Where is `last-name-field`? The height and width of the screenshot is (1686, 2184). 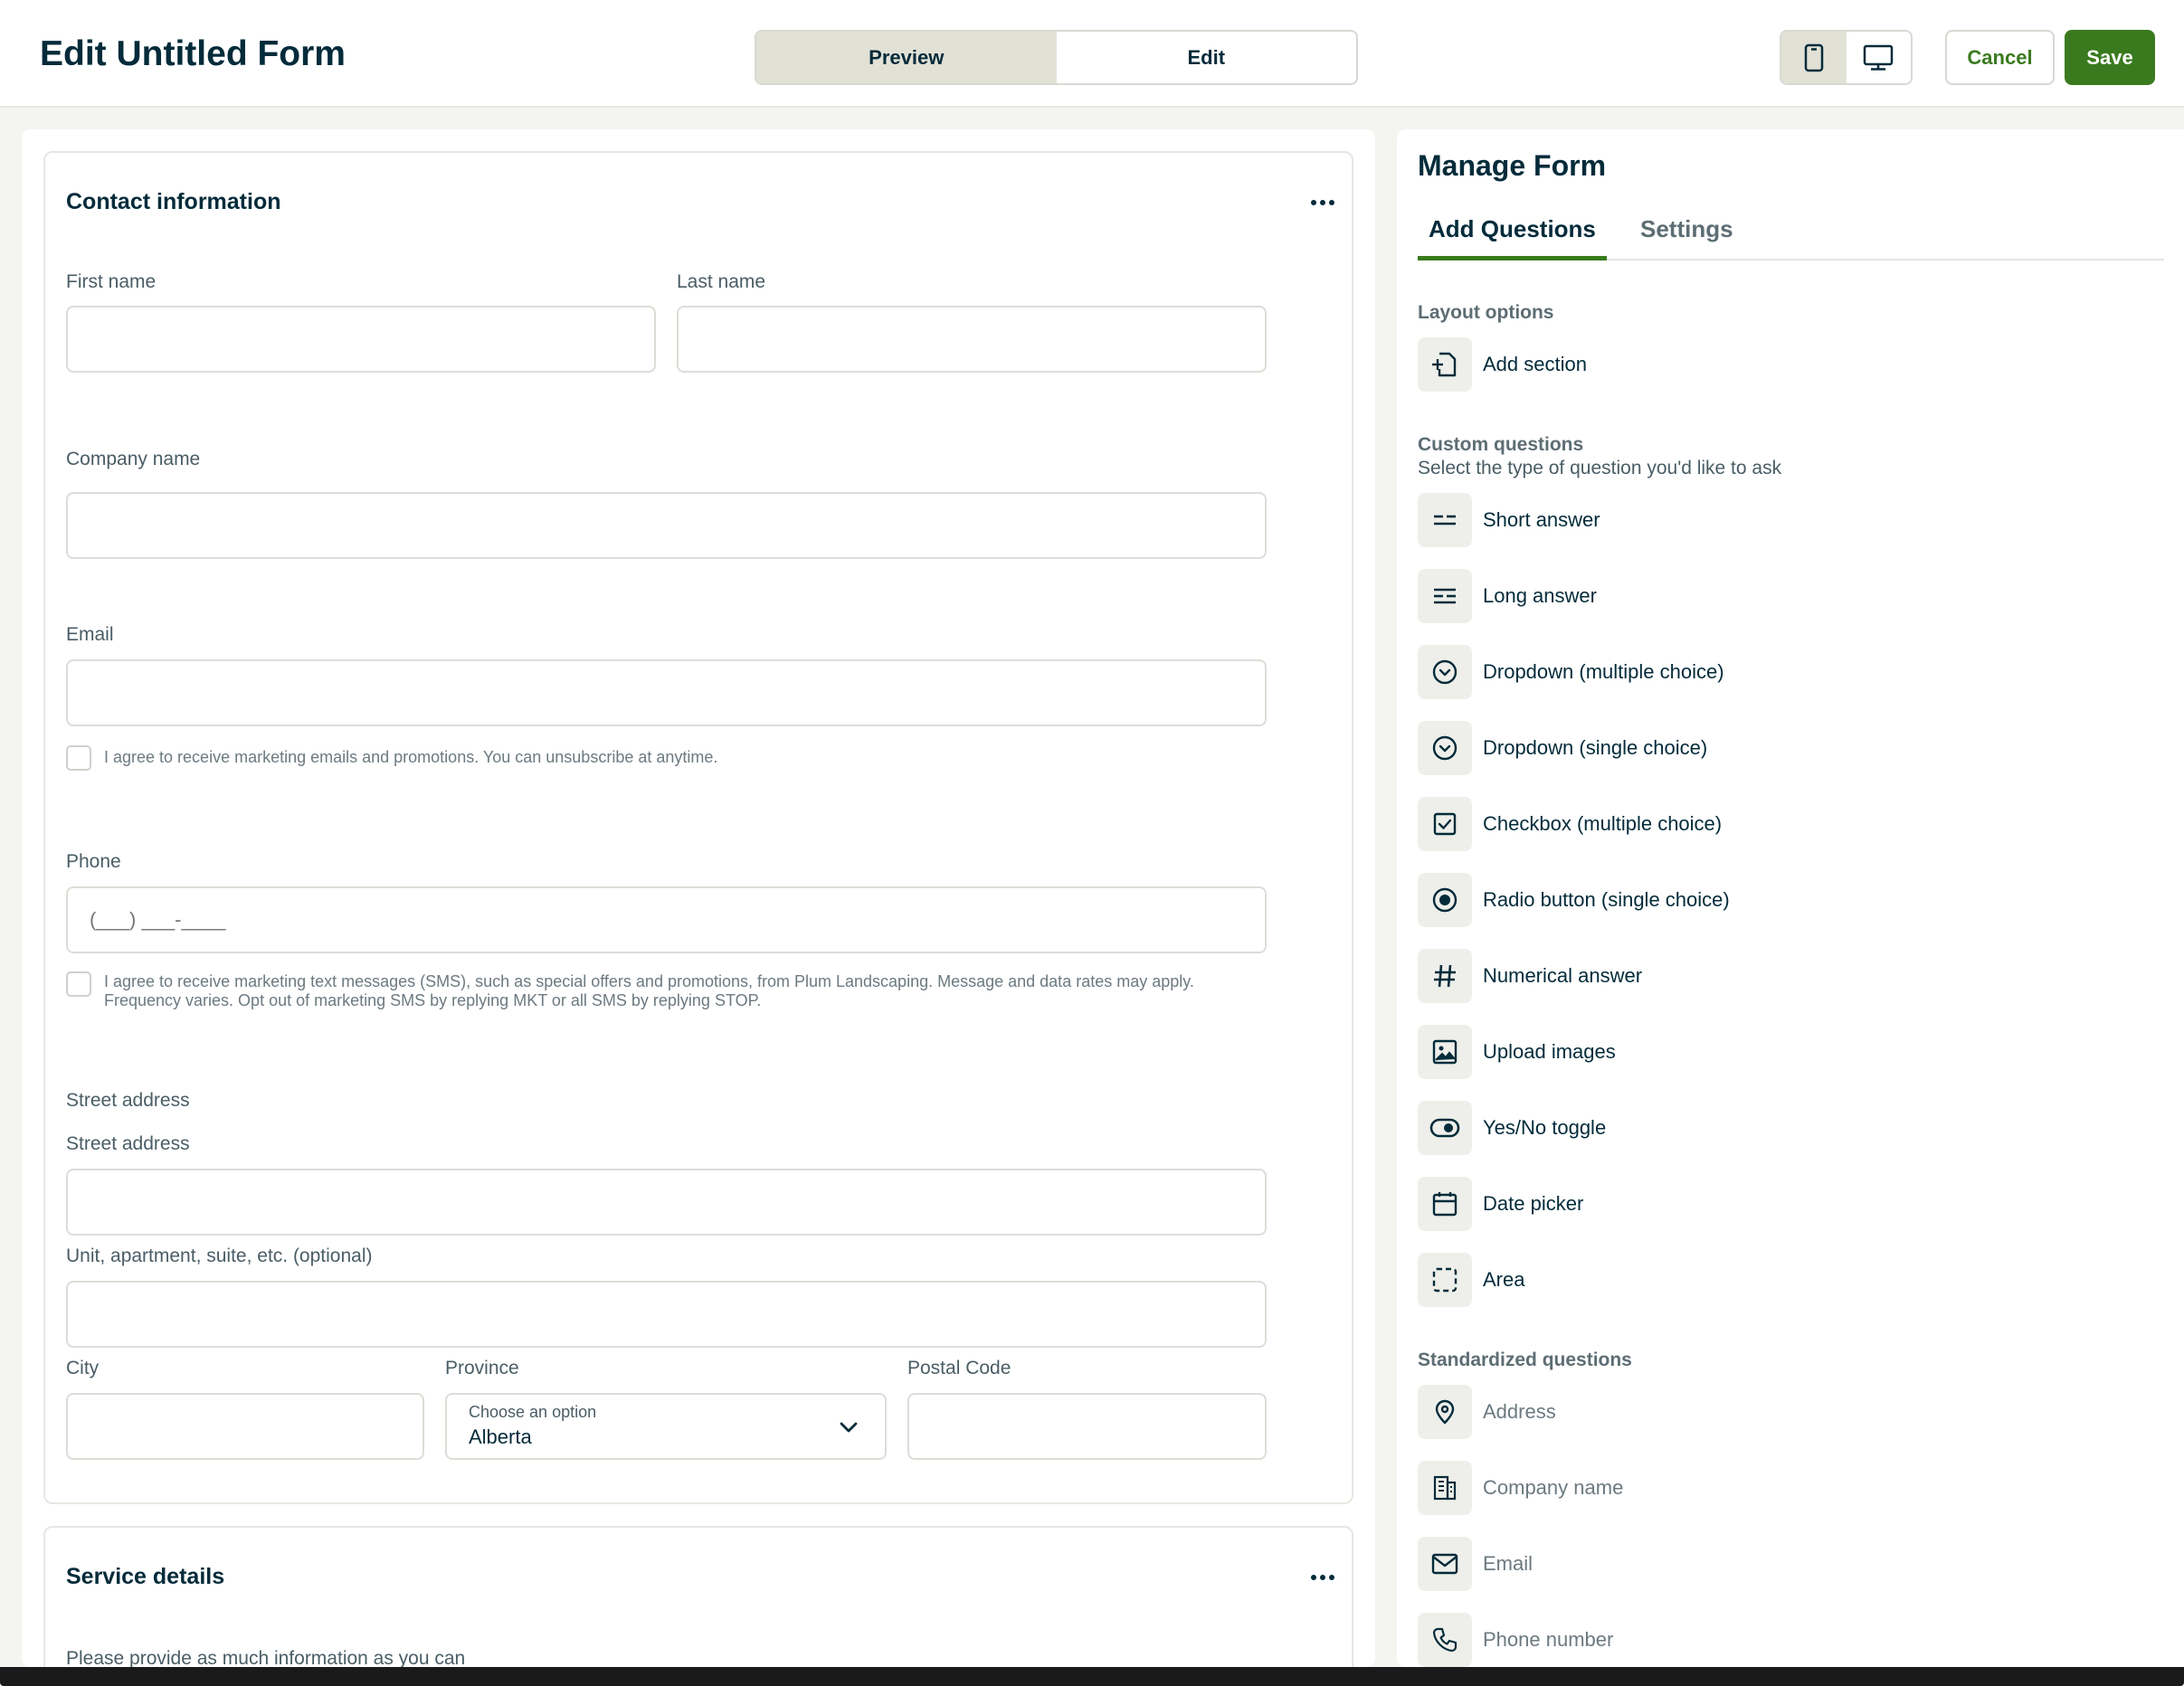
last-name-field is located at coordinates (972, 339).